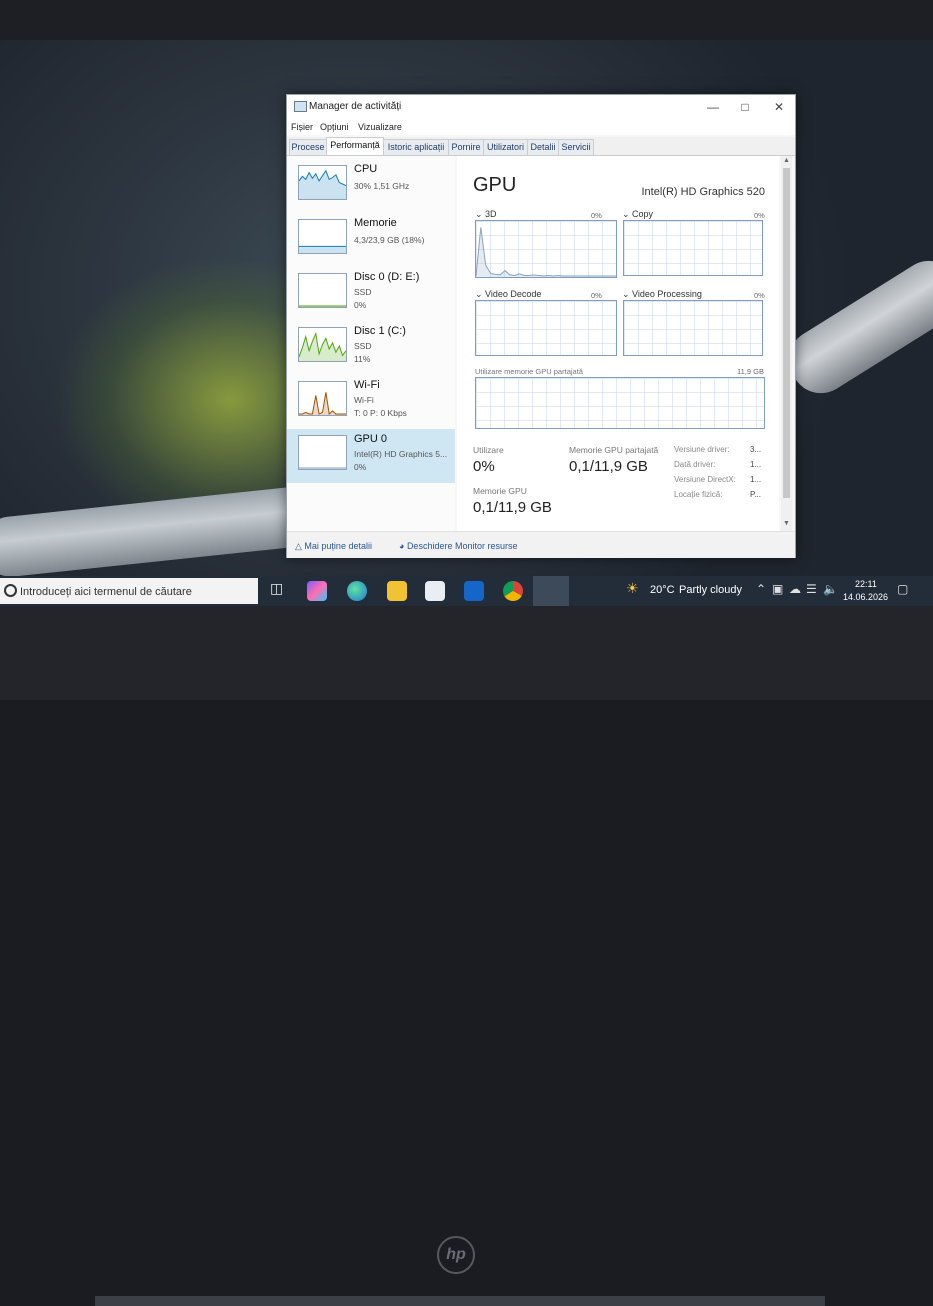 This screenshot has width=933, height=1306. I want to click on resource-item-disk-0: Disc 0 (D: E:) SSD 0%, so click(371, 294).